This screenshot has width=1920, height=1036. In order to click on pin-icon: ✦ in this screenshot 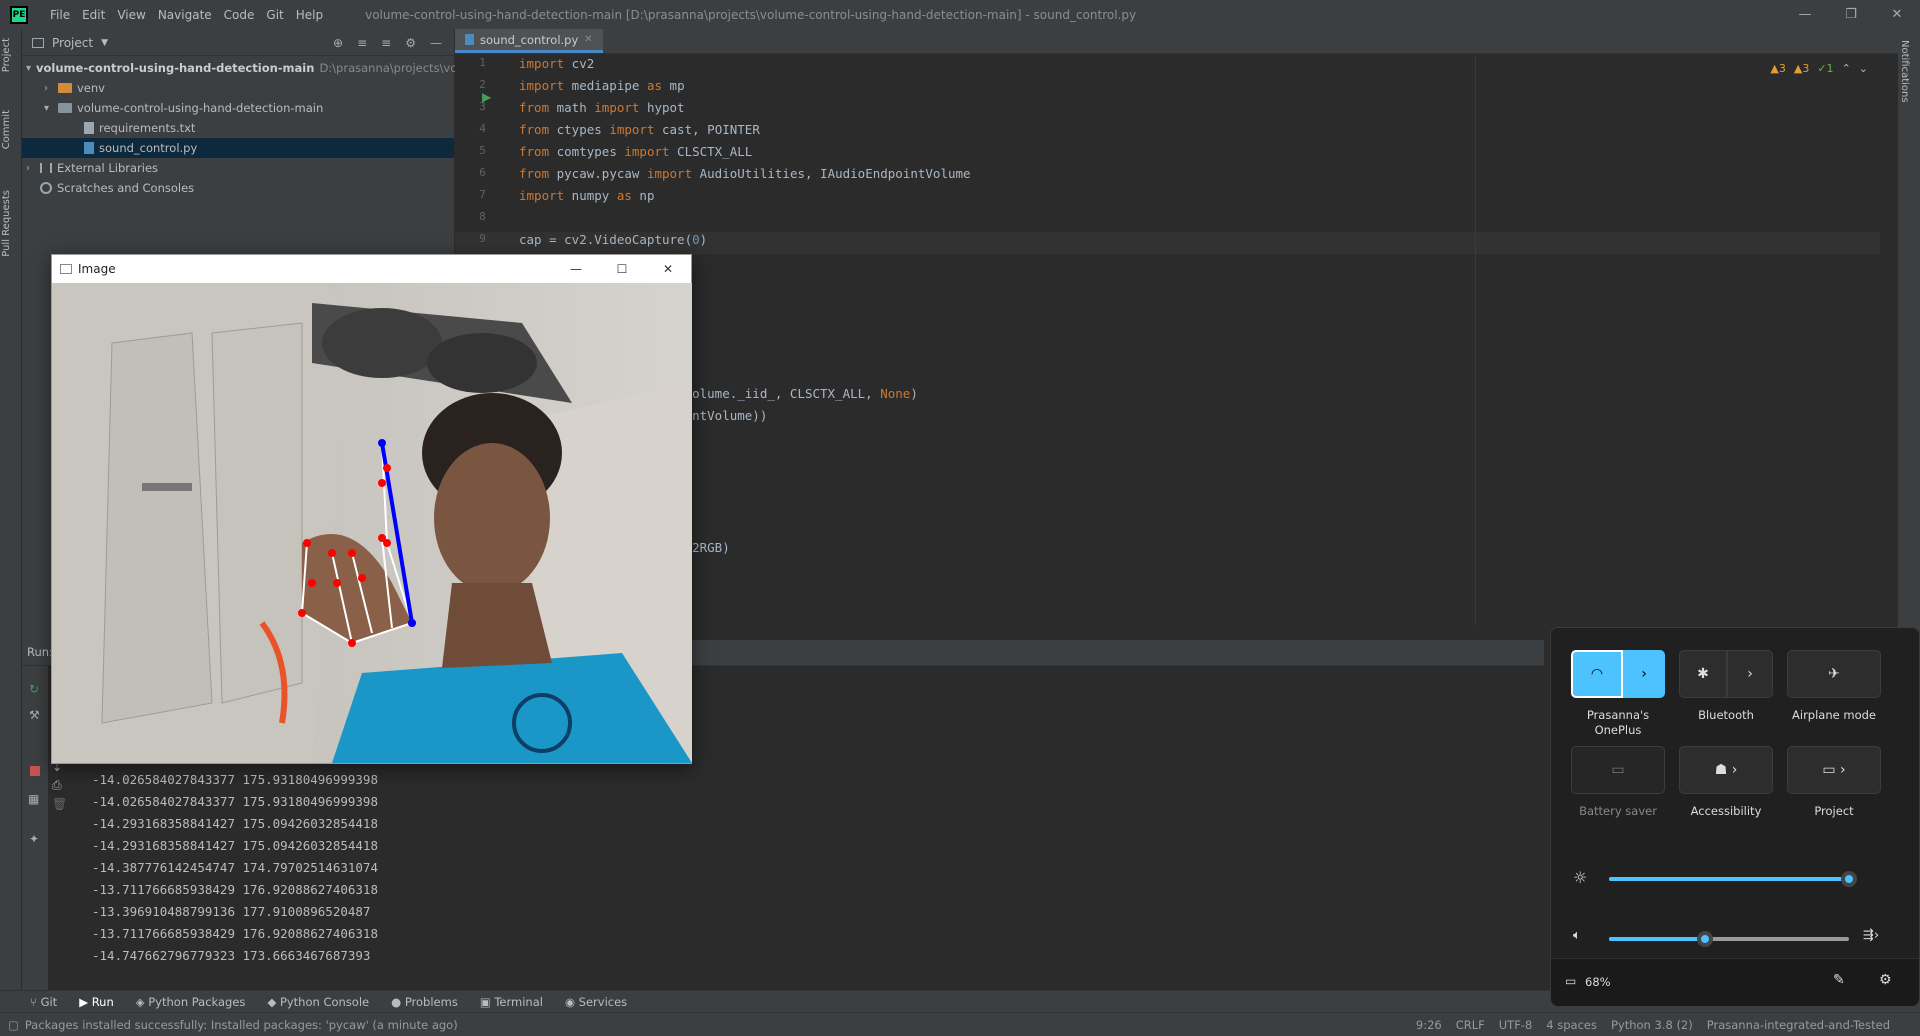, I will do `click(34, 839)`.